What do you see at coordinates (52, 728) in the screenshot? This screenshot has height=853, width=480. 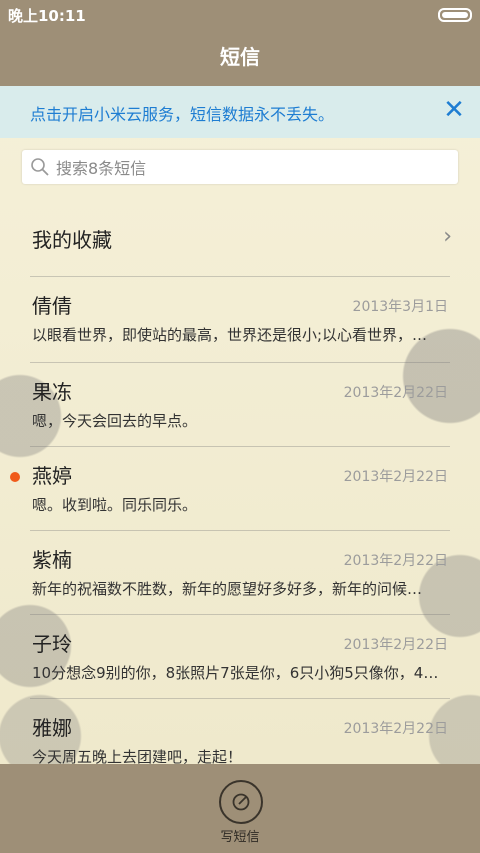 I see `contact-name: 雅娜` at bounding box center [52, 728].